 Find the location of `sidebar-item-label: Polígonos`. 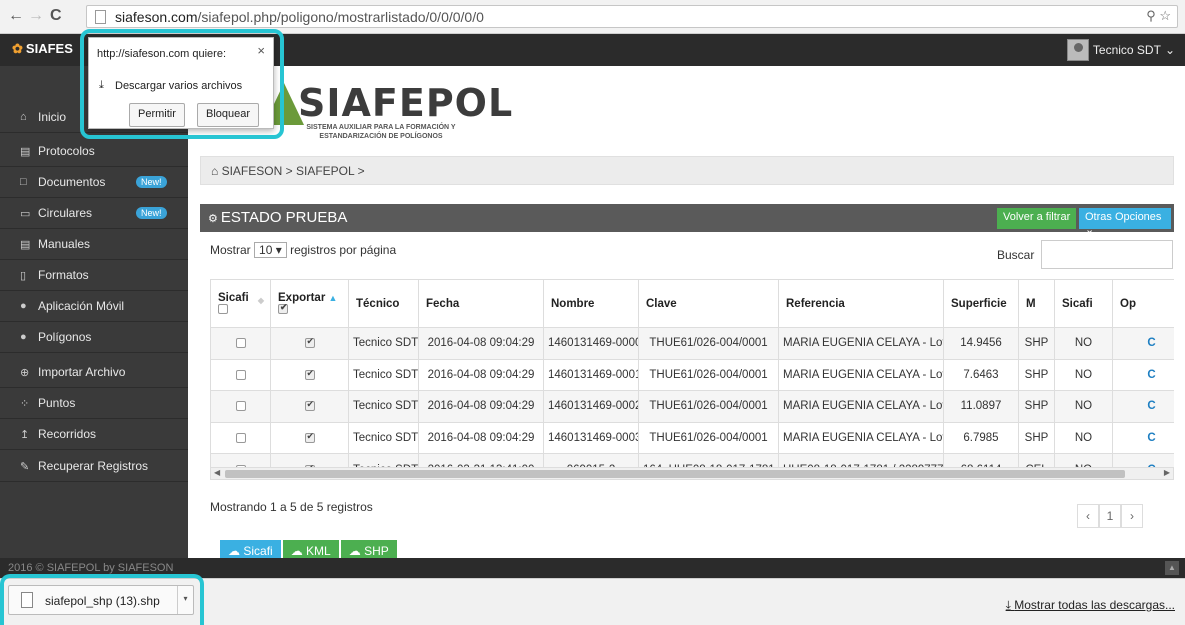

sidebar-item-label: Polígonos is located at coordinates (65, 337).